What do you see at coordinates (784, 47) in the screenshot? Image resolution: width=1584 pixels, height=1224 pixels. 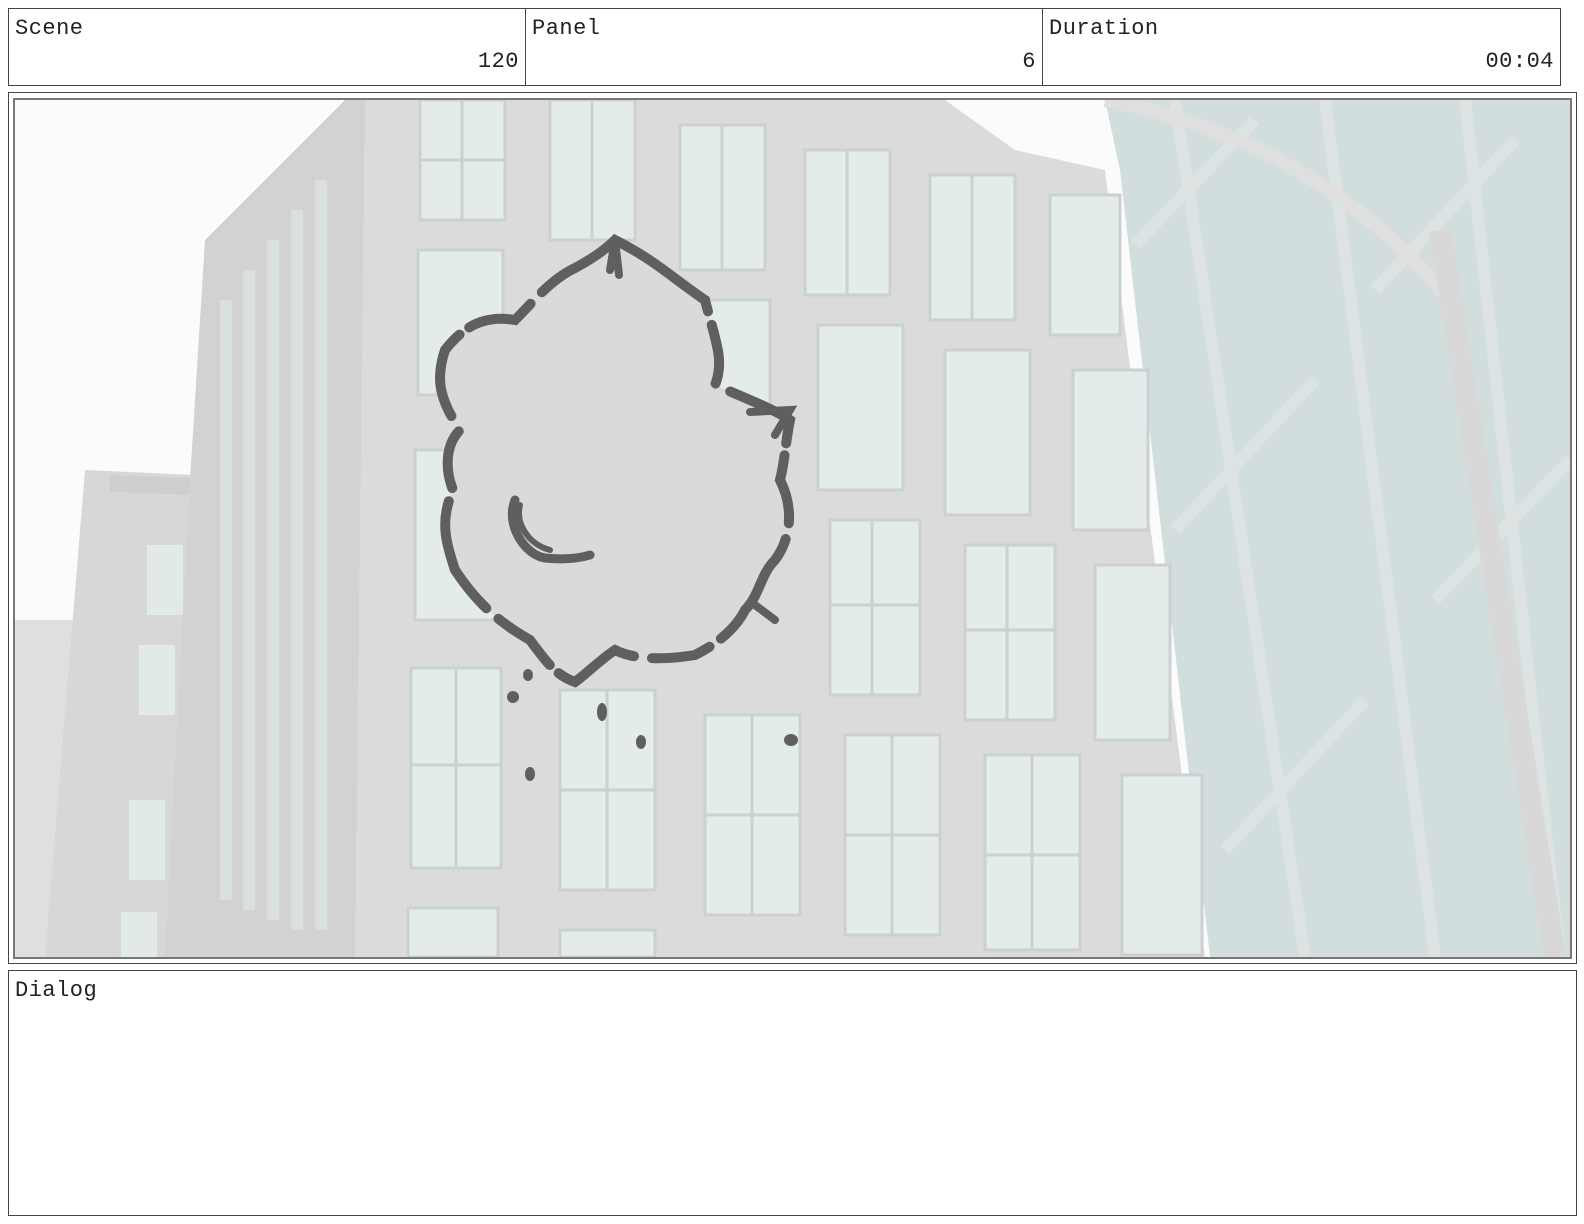 I see `panel-cell: Panel 6` at bounding box center [784, 47].